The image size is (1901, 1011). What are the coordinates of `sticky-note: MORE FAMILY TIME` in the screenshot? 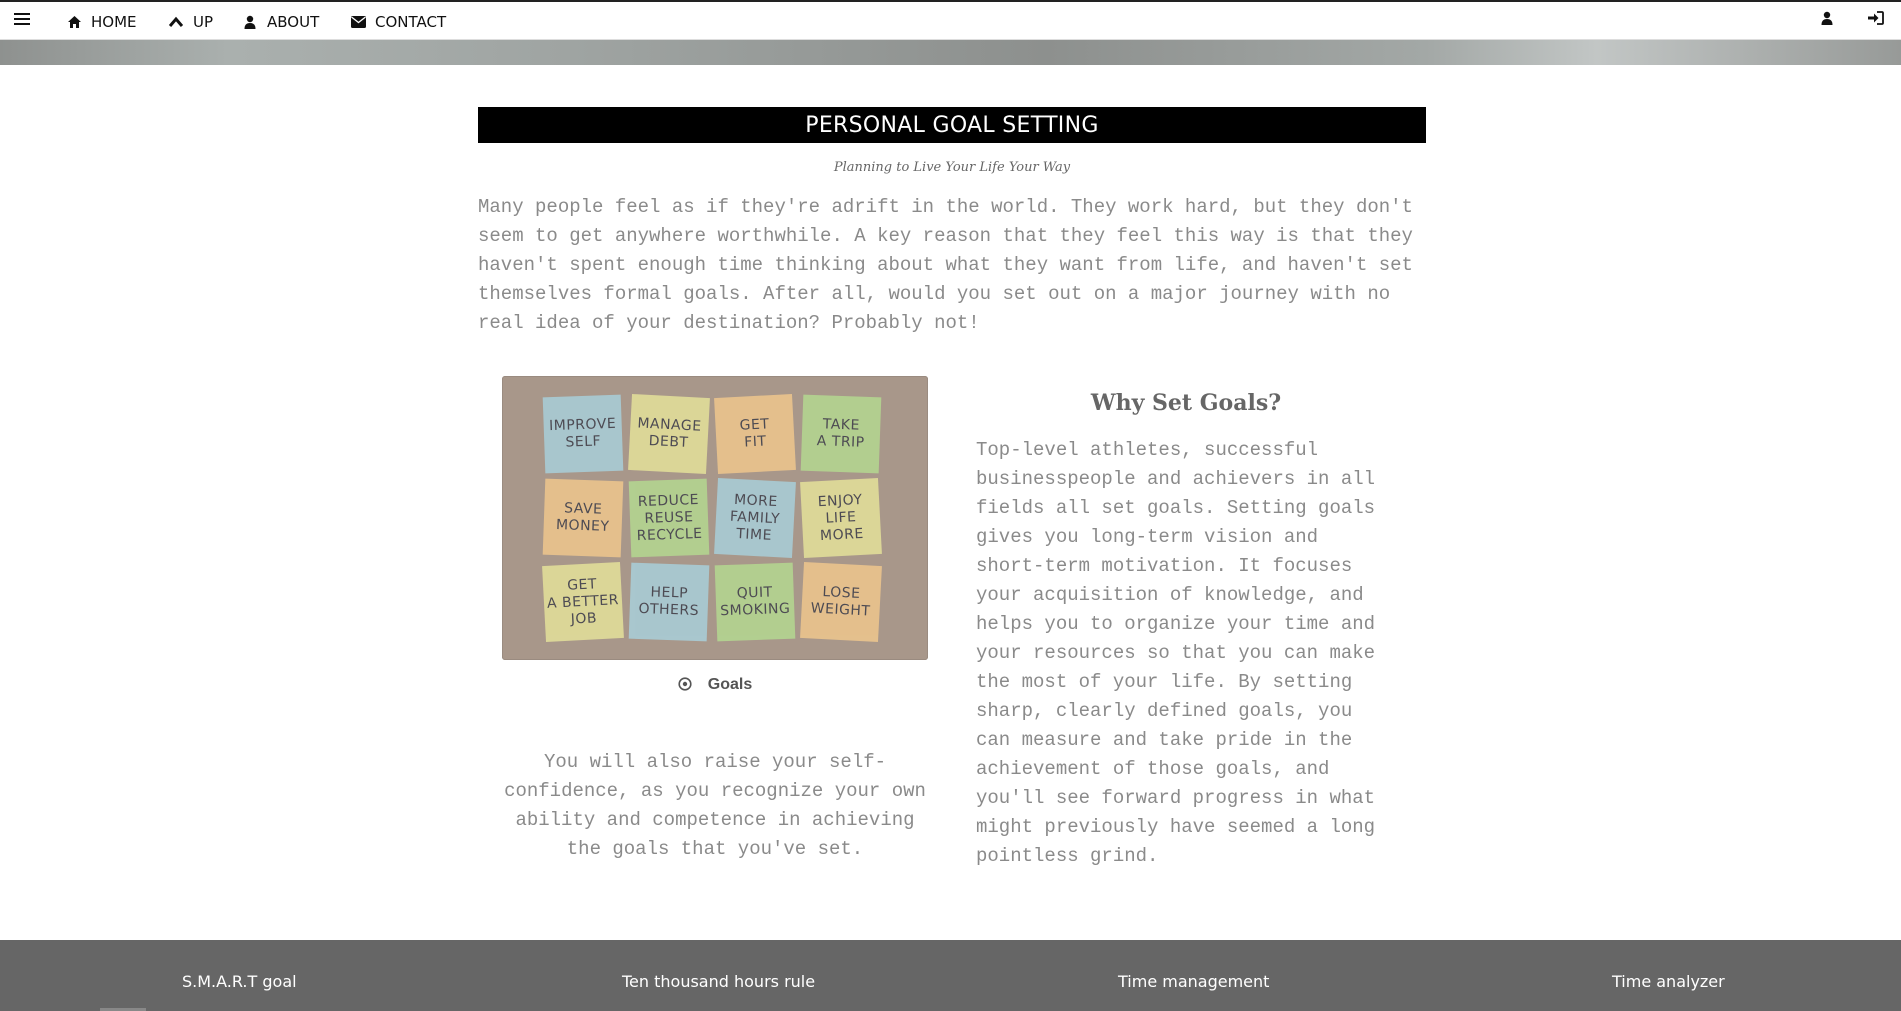 It's located at (755, 518).